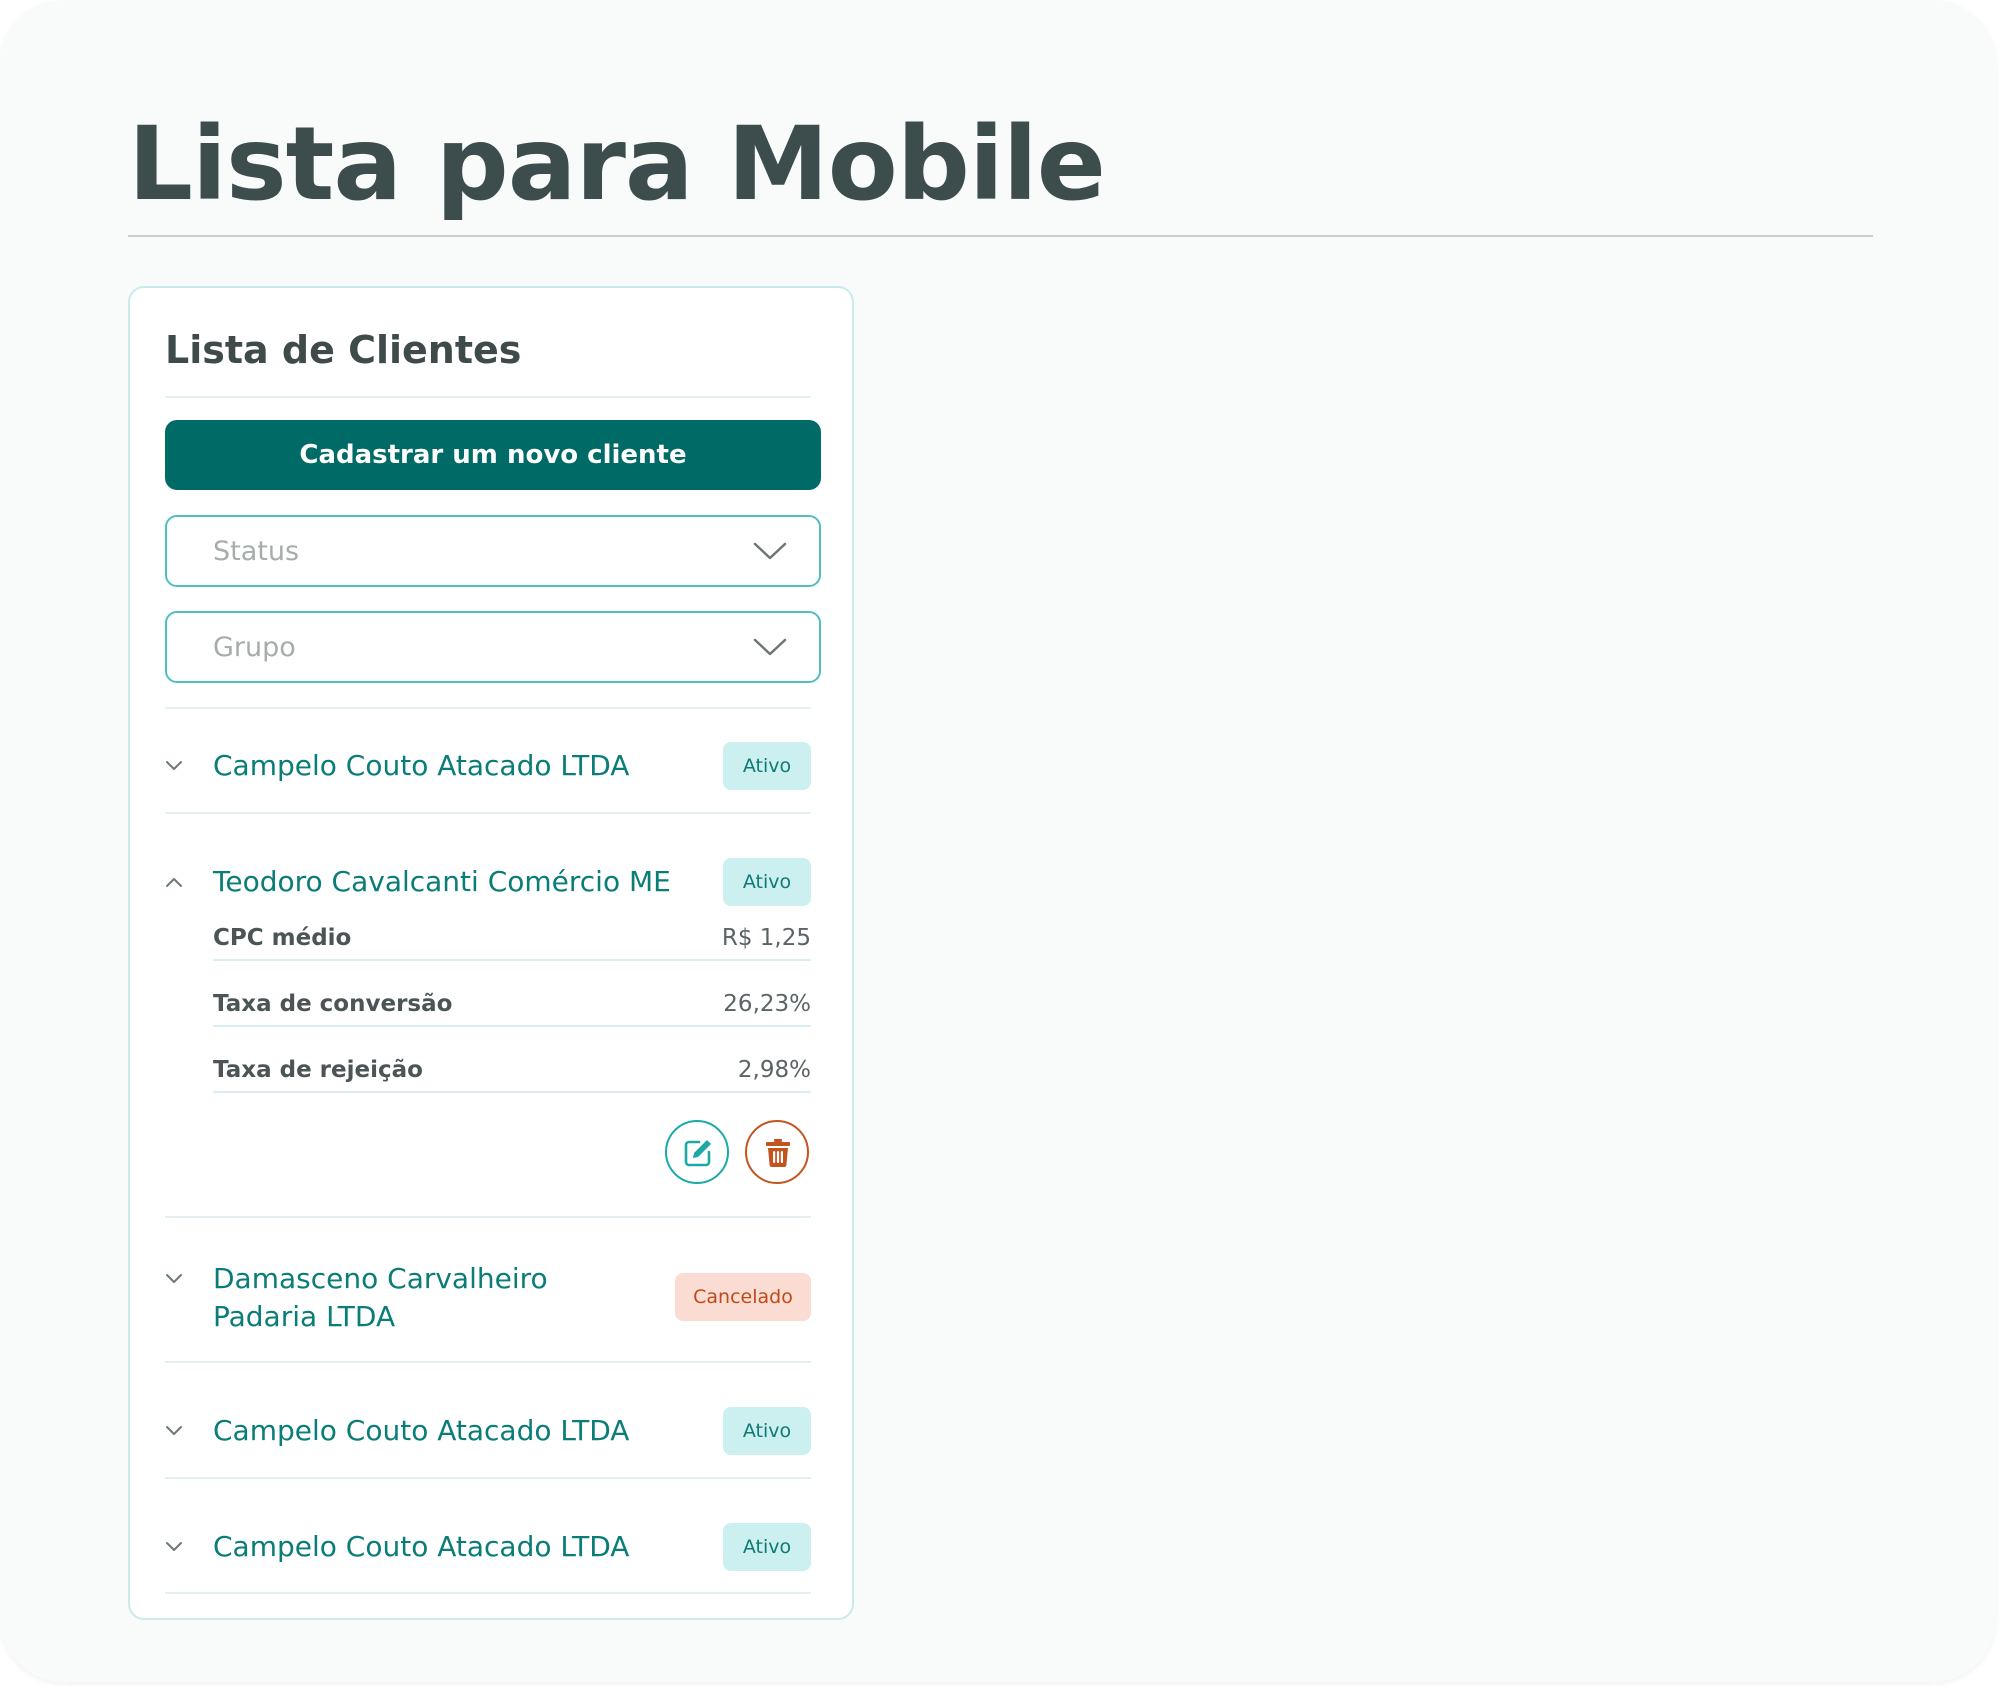 The width and height of the screenshot is (2000, 1686). Describe the element at coordinates (766, 938) in the screenshot. I see `detail-value: R$ 1,25` at that location.